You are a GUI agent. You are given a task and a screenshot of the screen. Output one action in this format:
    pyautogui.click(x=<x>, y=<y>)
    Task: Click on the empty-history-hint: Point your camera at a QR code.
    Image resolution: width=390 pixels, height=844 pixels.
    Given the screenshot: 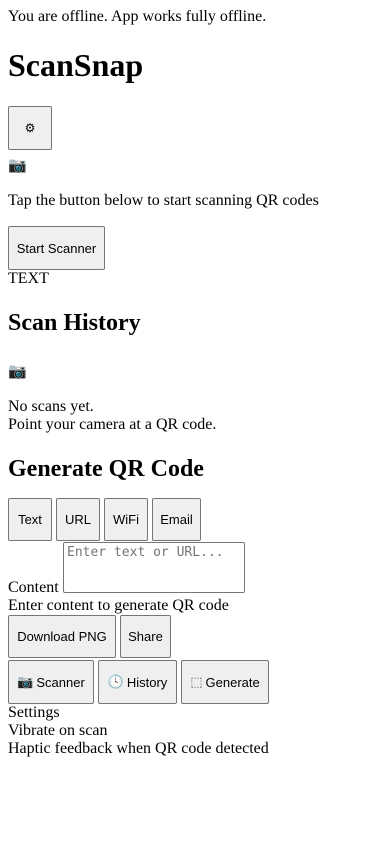 What is the action you would take?
    pyautogui.click(x=112, y=424)
    